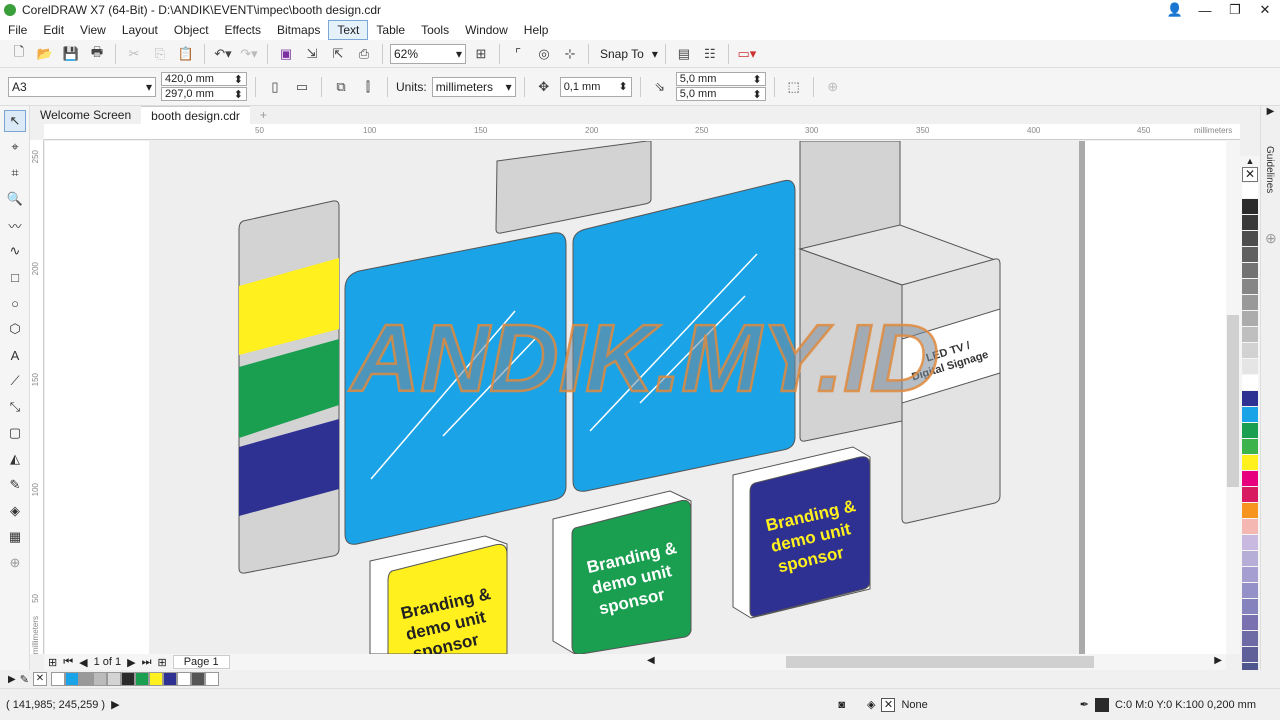 This screenshot has height=720, width=1280. What do you see at coordinates (15, 537) in the screenshot?
I see `smart-fill-icon: ▦` at bounding box center [15, 537].